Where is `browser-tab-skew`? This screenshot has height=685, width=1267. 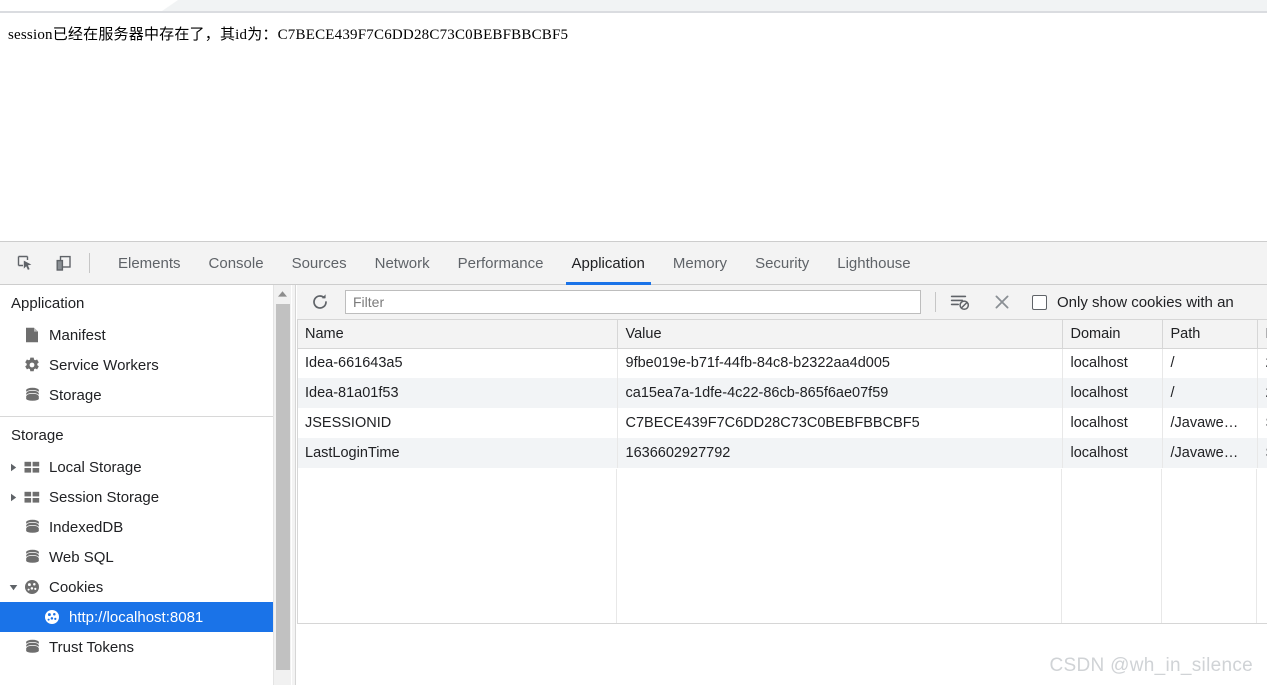 browser-tab-skew is located at coordinates (170, 5).